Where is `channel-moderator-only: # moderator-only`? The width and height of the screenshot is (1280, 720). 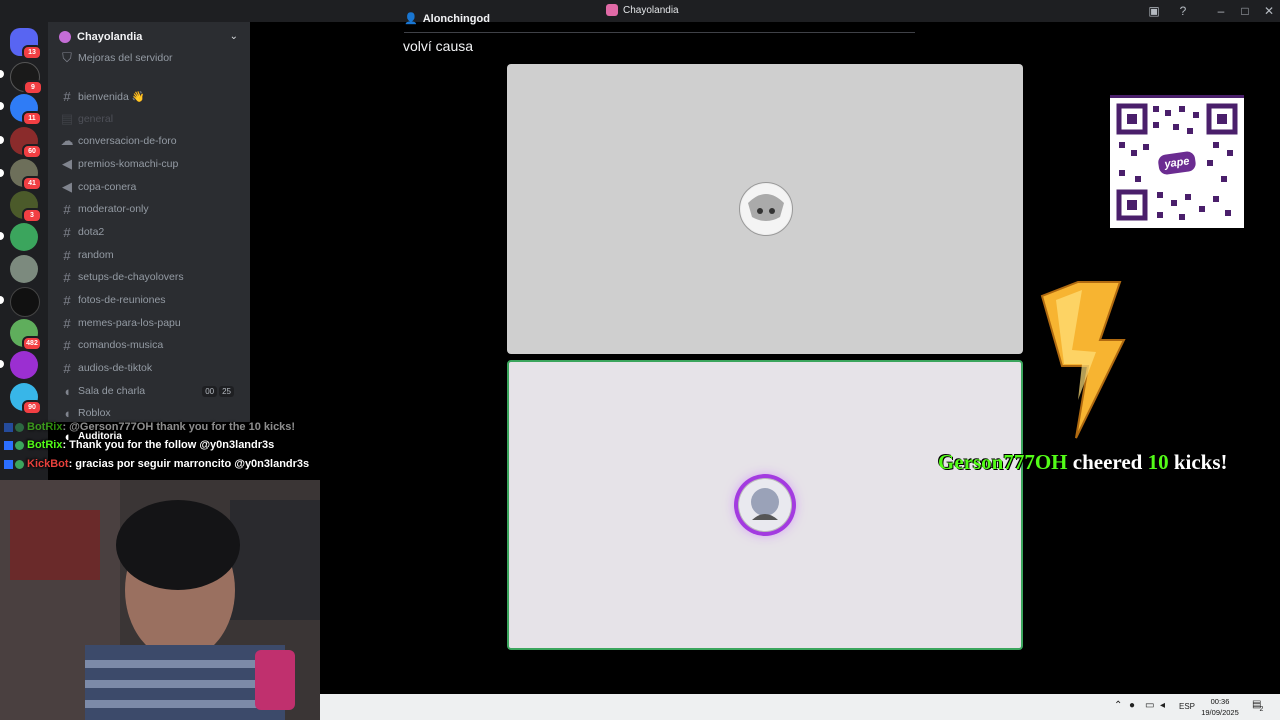 channel-moderator-only: # moderator-only is located at coordinates (151, 209).